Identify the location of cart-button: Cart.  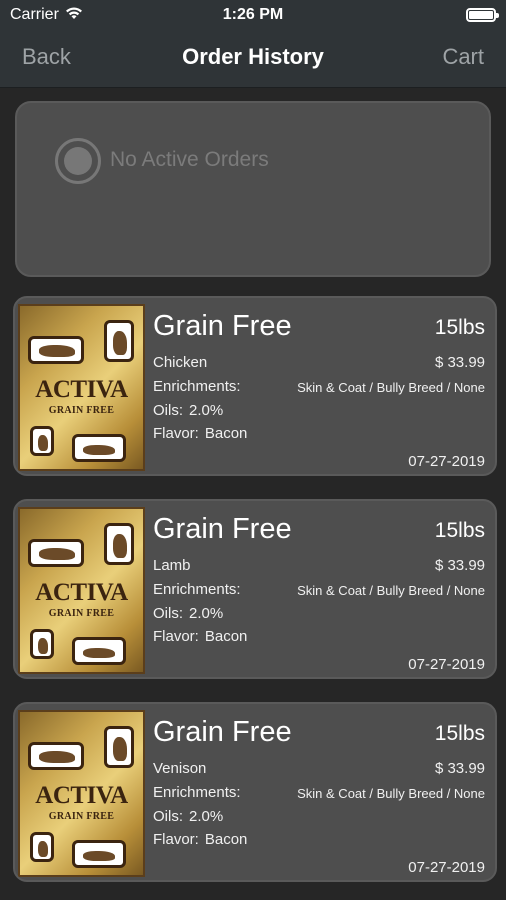
(463, 57).